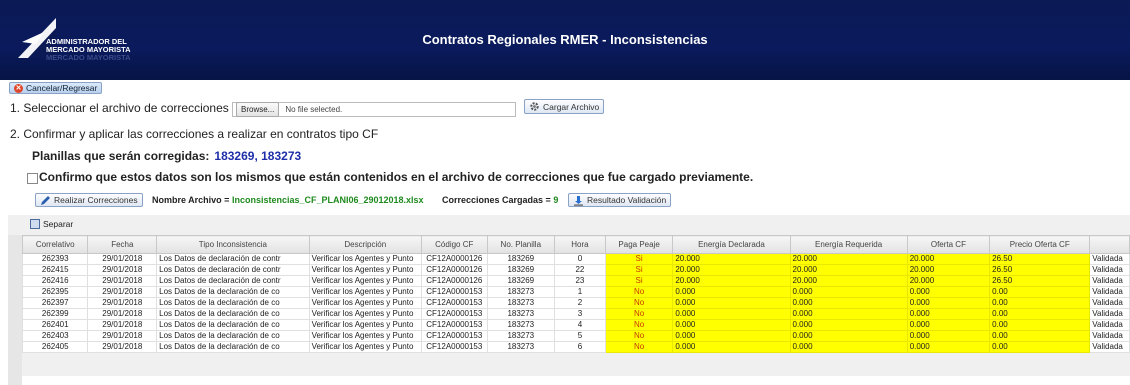  Describe the element at coordinates (55, 259) in the screenshot. I see `table-cell: 262393` at that location.